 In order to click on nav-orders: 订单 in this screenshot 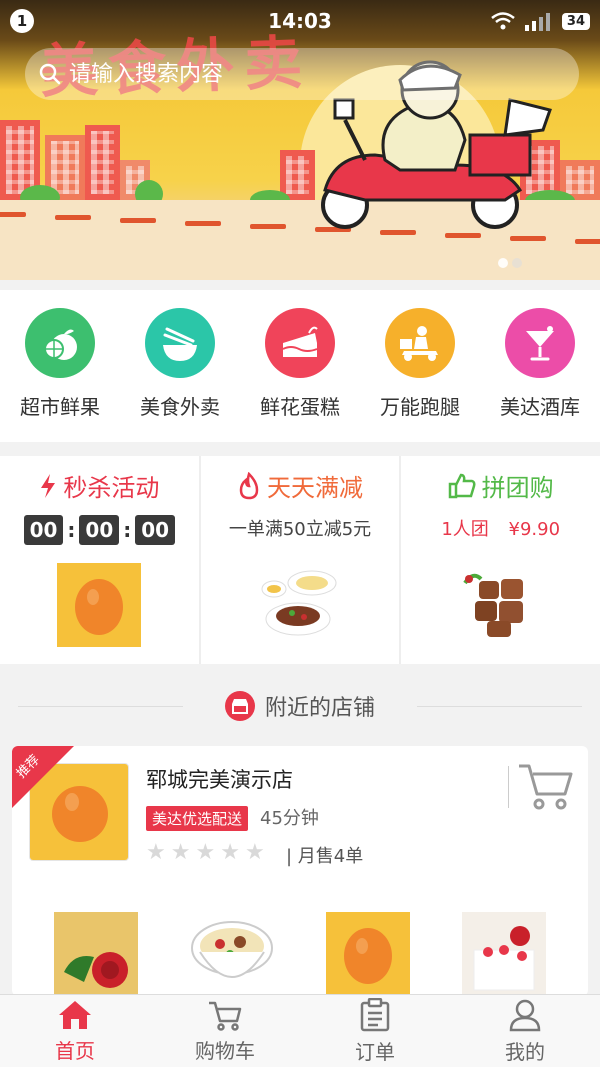, I will do `click(375, 1031)`.